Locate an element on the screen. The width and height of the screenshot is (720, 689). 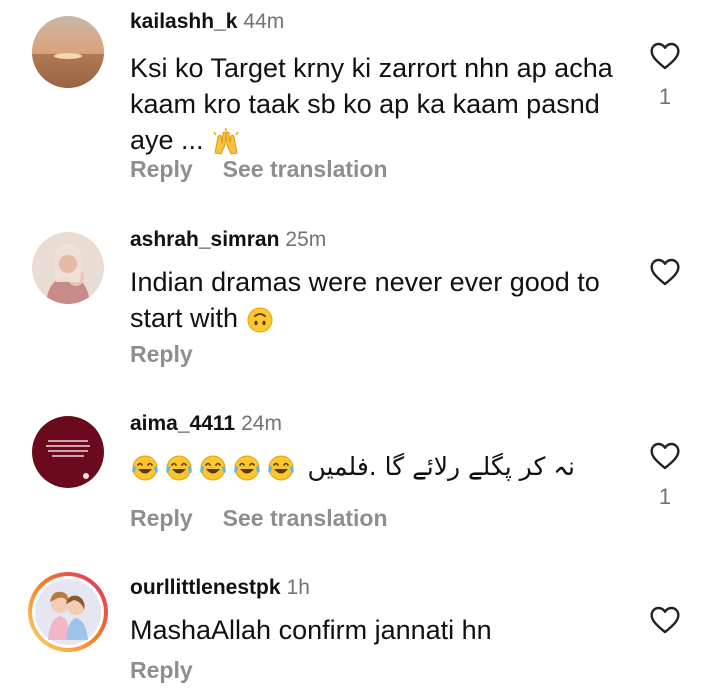
raising-hands-icon is located at coordinates (226, 141).